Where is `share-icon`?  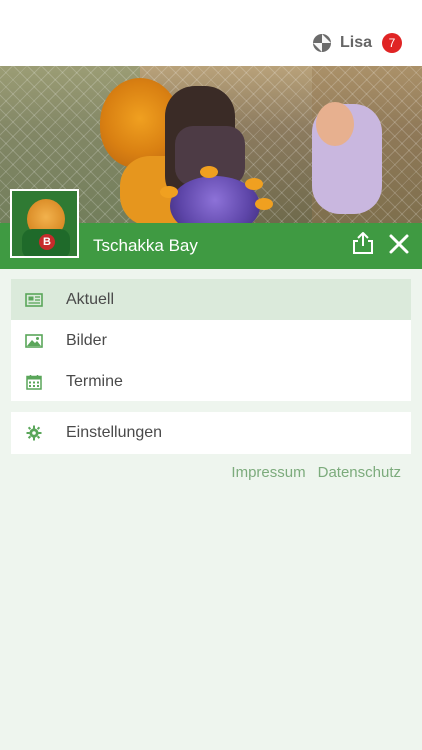
share-icon is located at coordinates (363, 243).